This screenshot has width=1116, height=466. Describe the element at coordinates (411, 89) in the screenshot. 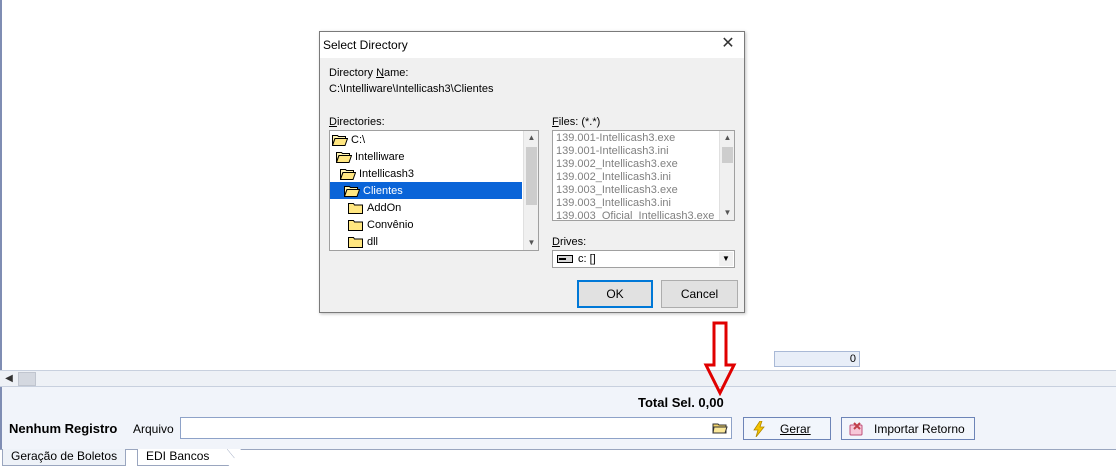

I see `directory-path: C:\Intelliware\Intellicash3\Clientes` at that location.